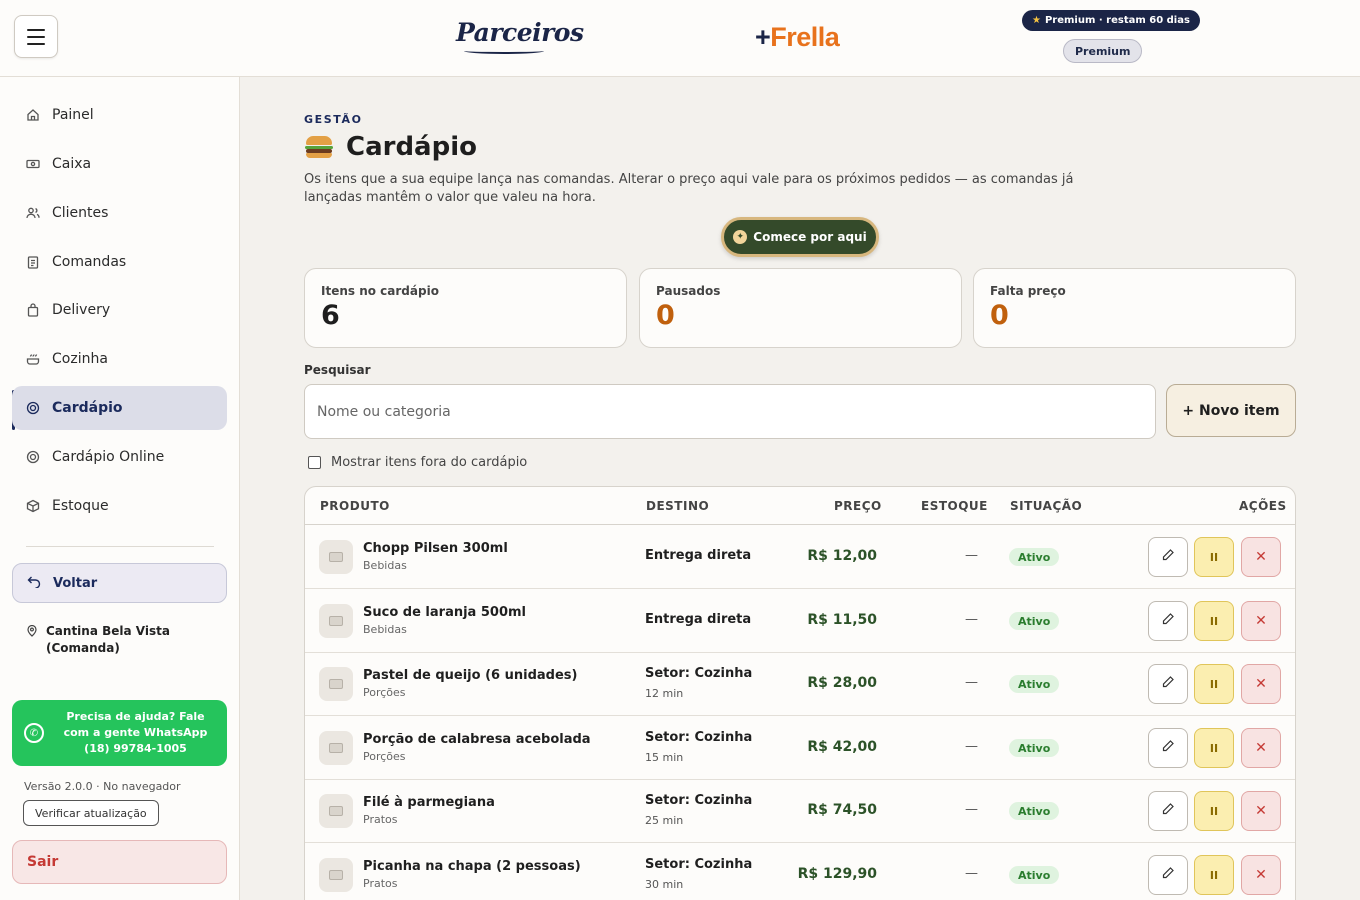 The height and width of the screenshot is (900, 1360). Describe the element at coordinates (102, 786) in the screenshot. I see `version-text: Versão 2.0.0 · No navegador` at that location.